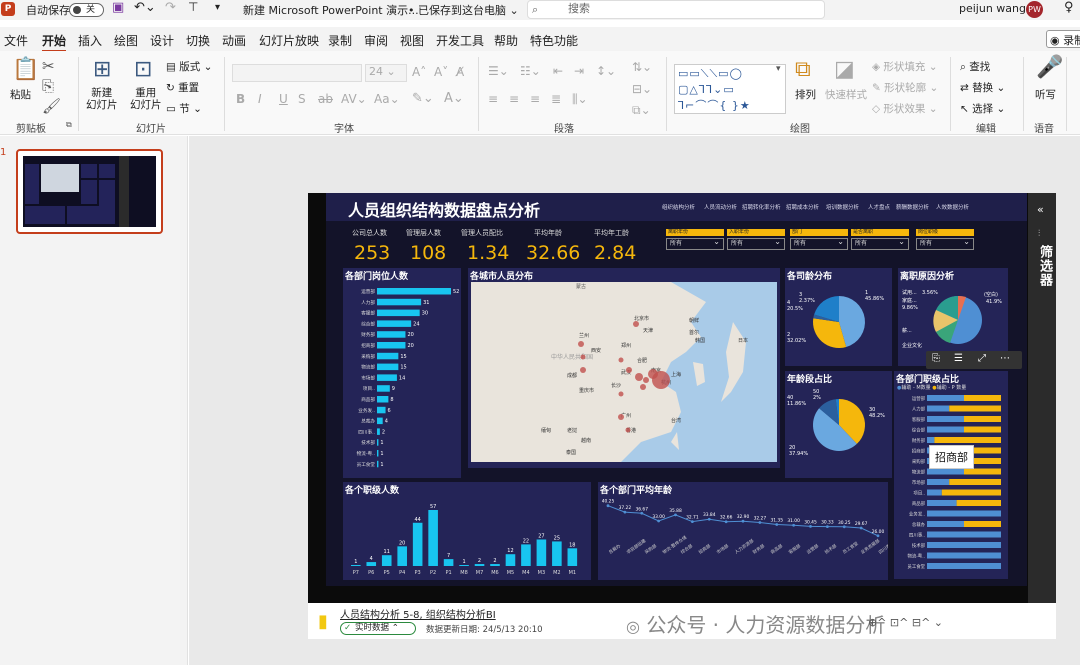  Describe the element at coordinates (579, 71) in the screenshot. I see `increase-indent-icon: ⇥` at that location.